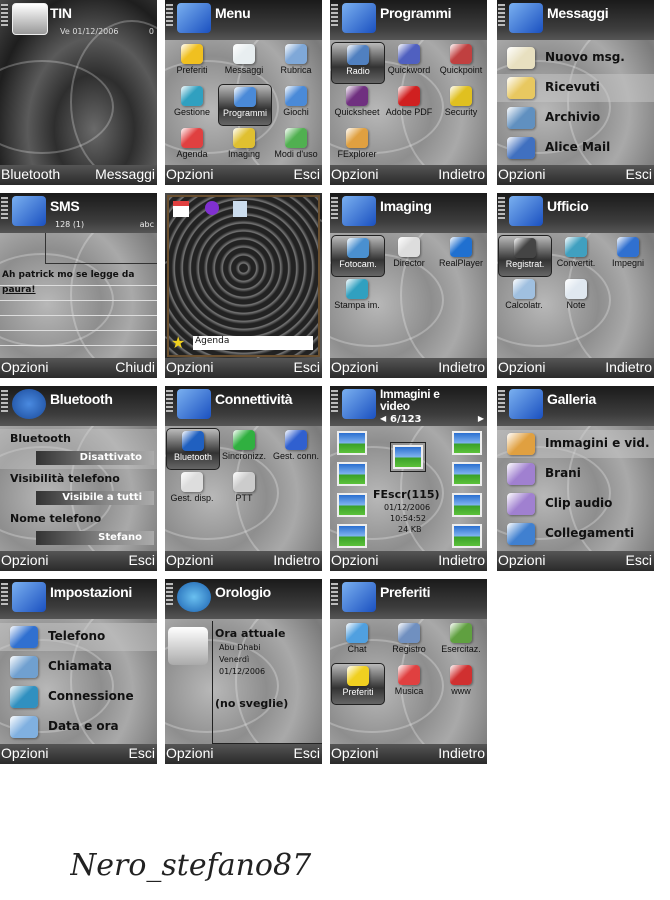  What do you see at coordinates (575, 58) in the screenshot?
I see `list-item: Nuovo msg.` at bounding box center [575, 58].